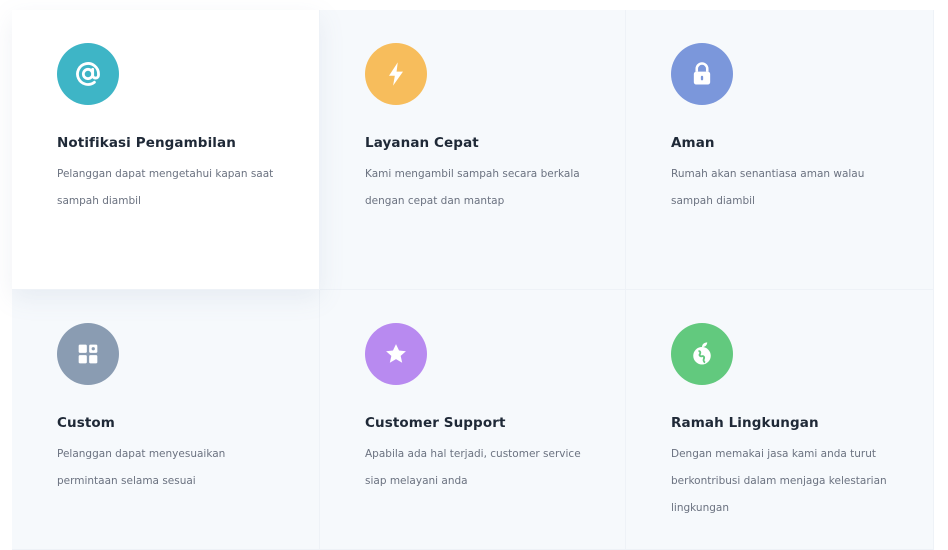 The image size is (948, 550). I want to click on lightning-icon, so click(396, 74).